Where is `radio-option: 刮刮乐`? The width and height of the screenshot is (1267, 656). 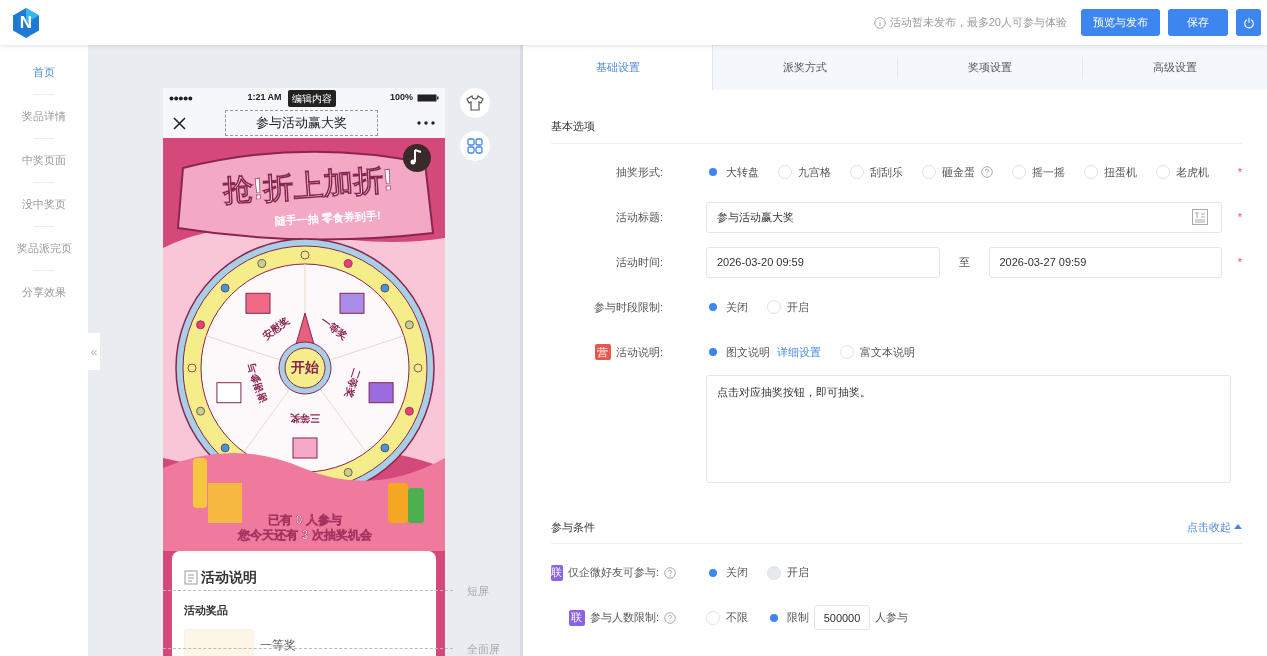
radio-option: 刮刮乐 is located at coordinates (876, 172).